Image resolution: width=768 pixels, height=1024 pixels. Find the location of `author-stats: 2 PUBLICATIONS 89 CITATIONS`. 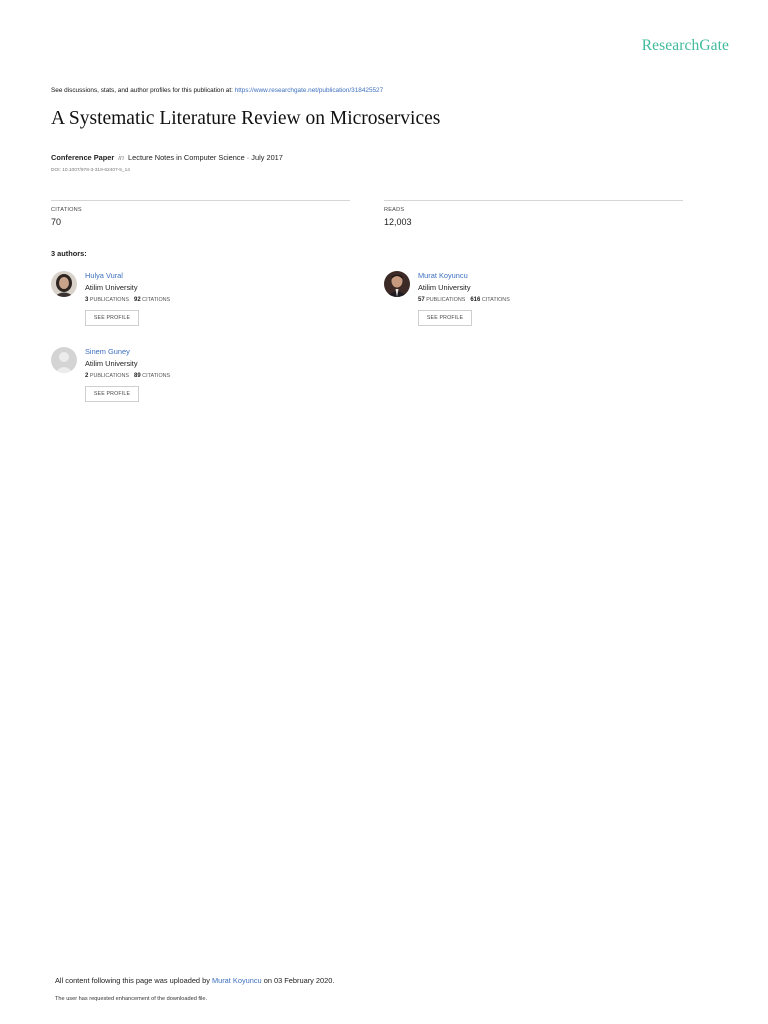

author-stats: 2 PUBLICATIONS 89 CITATIONS is located at coordinates (127, 376).